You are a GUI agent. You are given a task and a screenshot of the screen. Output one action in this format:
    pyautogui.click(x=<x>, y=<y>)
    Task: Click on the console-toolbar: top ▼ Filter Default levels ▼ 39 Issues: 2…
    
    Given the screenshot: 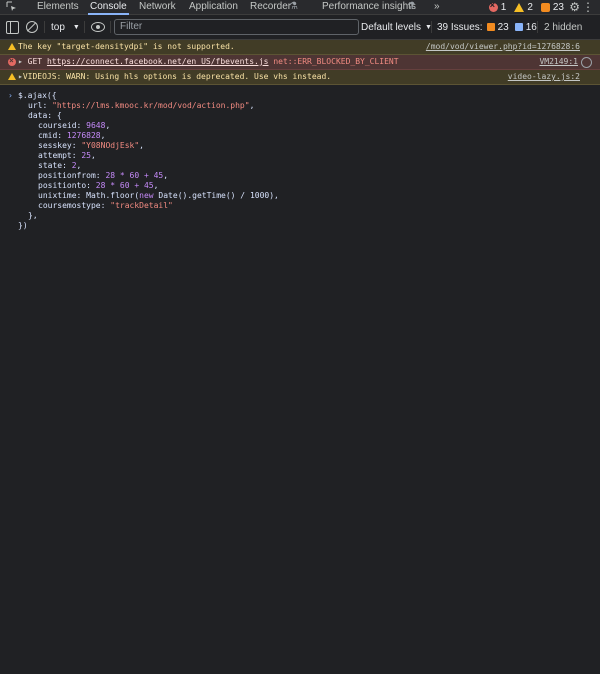 What is the action you would take?
    pyautogui.click(x=300, y=27)
    